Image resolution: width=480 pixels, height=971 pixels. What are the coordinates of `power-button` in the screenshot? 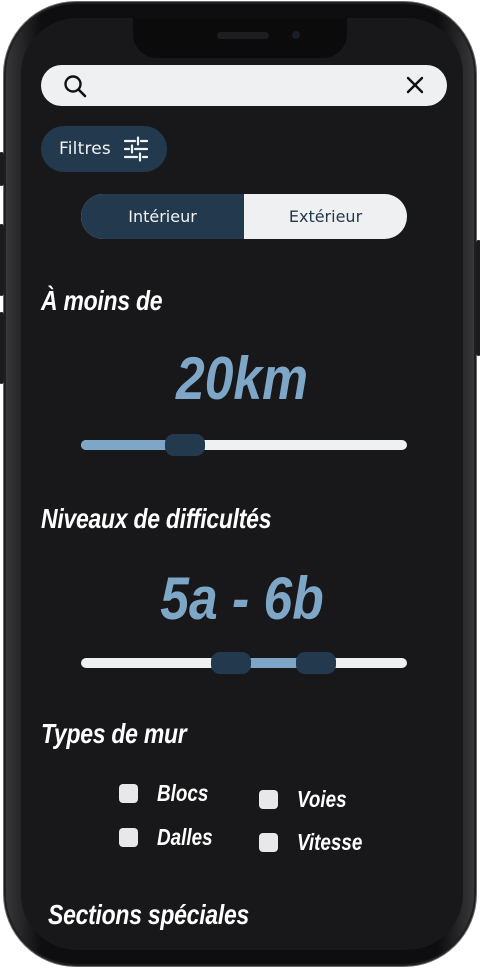 It's located at (478, 298).